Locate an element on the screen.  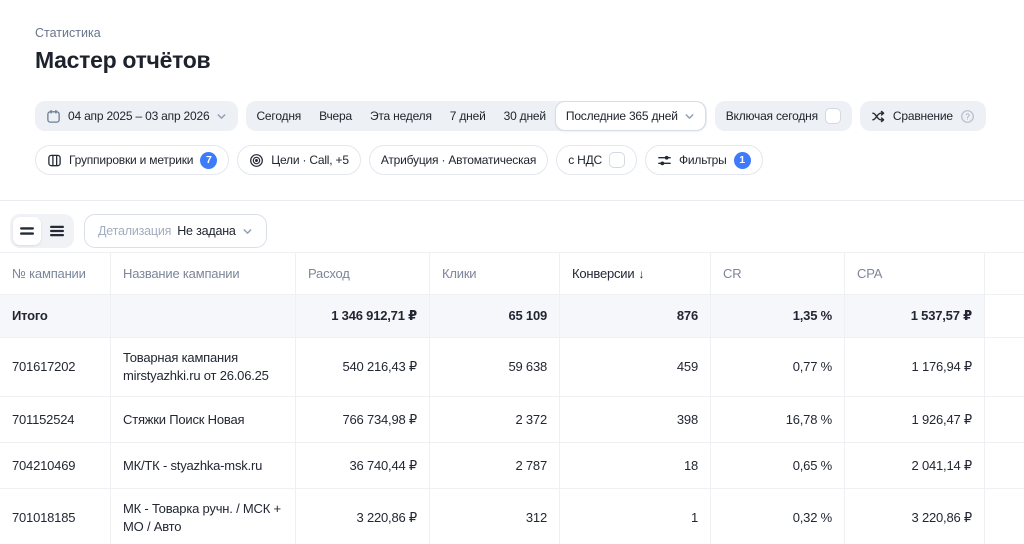
sort-desc-icon: ↓ is located at coordinates (641, 273).